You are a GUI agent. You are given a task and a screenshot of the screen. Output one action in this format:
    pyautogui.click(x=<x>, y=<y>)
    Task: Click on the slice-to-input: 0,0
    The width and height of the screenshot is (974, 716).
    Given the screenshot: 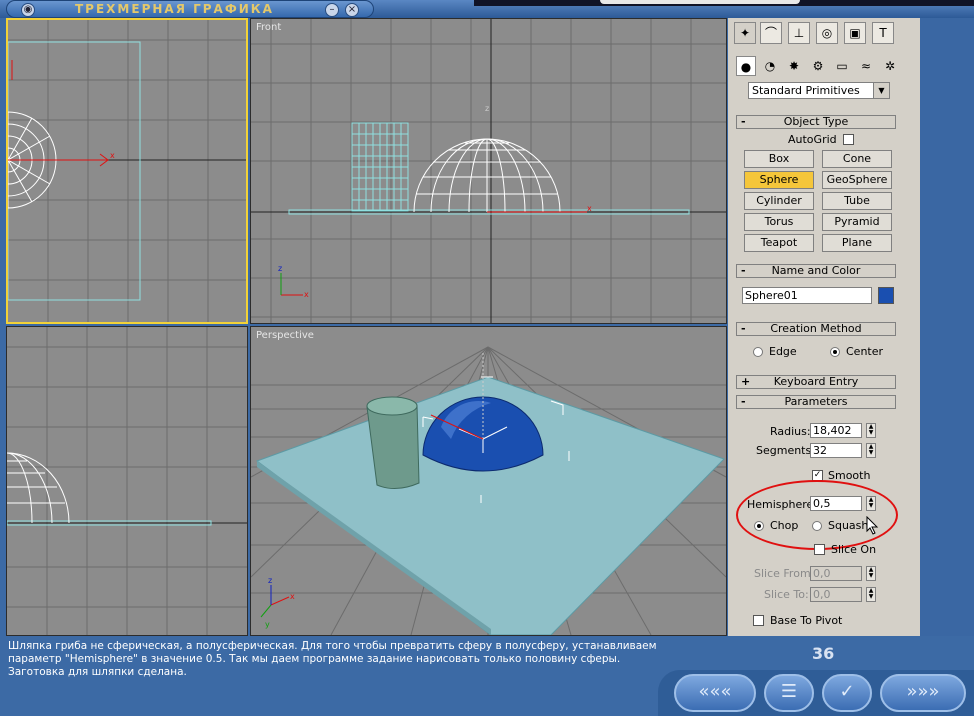 What is the action you would take?
    pyautogui.click(x=836, y=594)
    